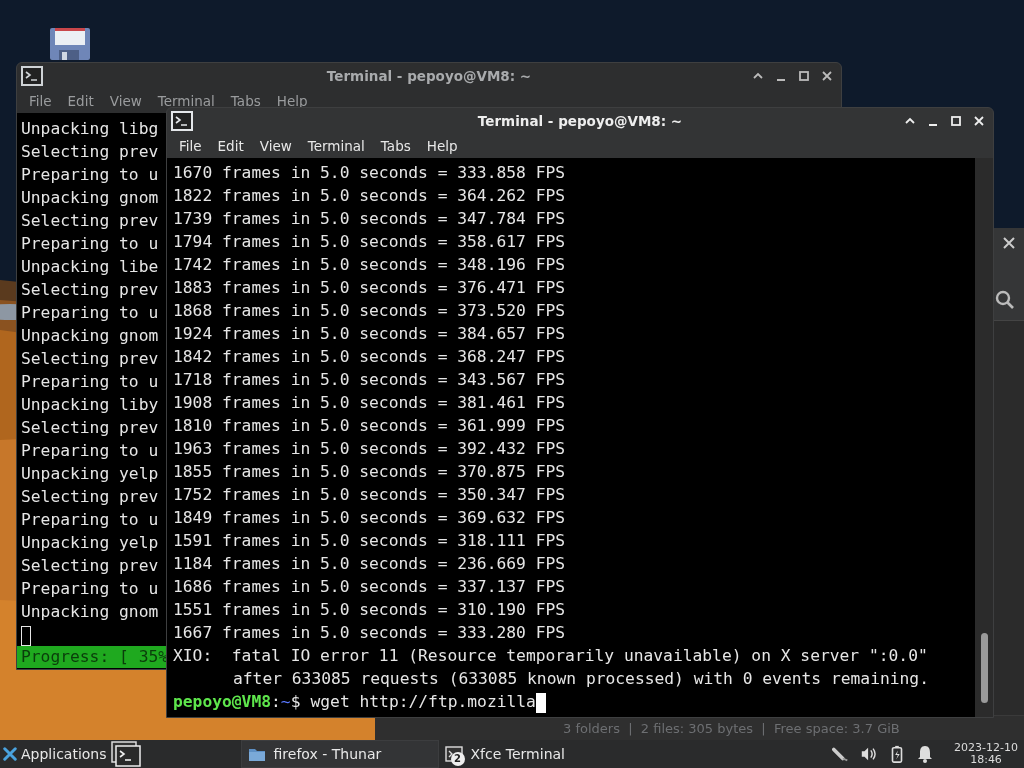 The height and width of the screenshot is (768, 1024). Describe the element at coordinates (369, 403) in the screenshot. I see `terminal-line: 1908 frames in 5.0 seconds = 381.461 FPS` at that location.